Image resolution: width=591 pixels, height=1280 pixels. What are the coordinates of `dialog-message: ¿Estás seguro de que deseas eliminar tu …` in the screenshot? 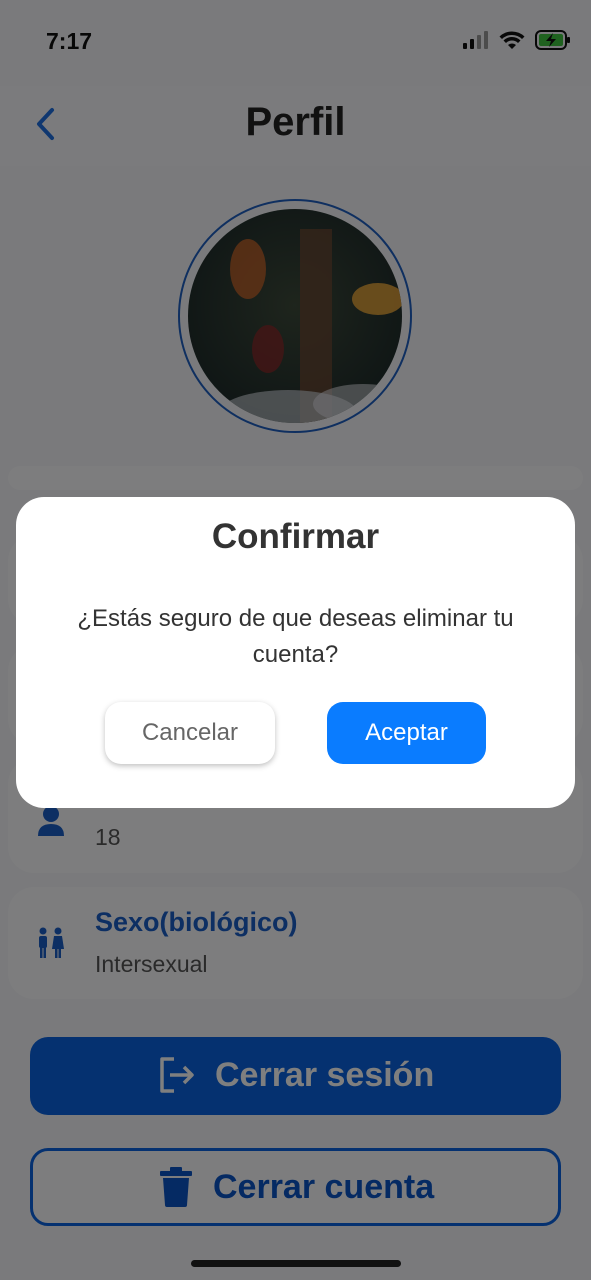 It's located at (295, 636).